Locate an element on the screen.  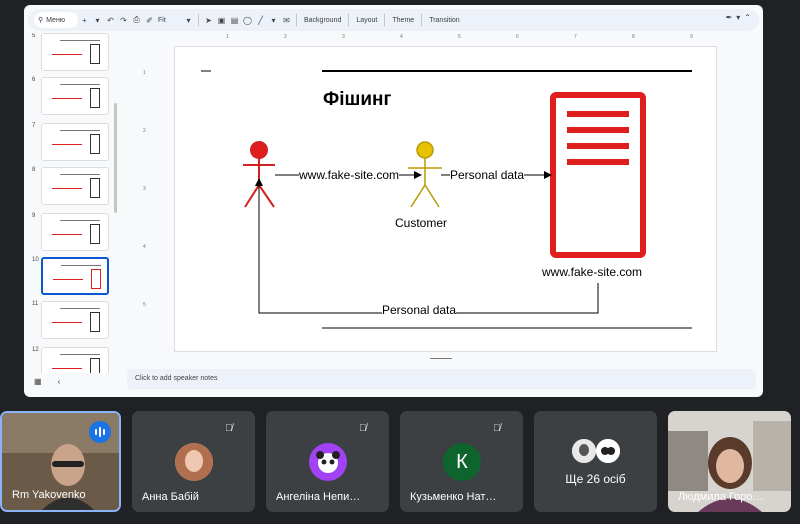
slide-number: 6 is located at coordinates (34, 80).